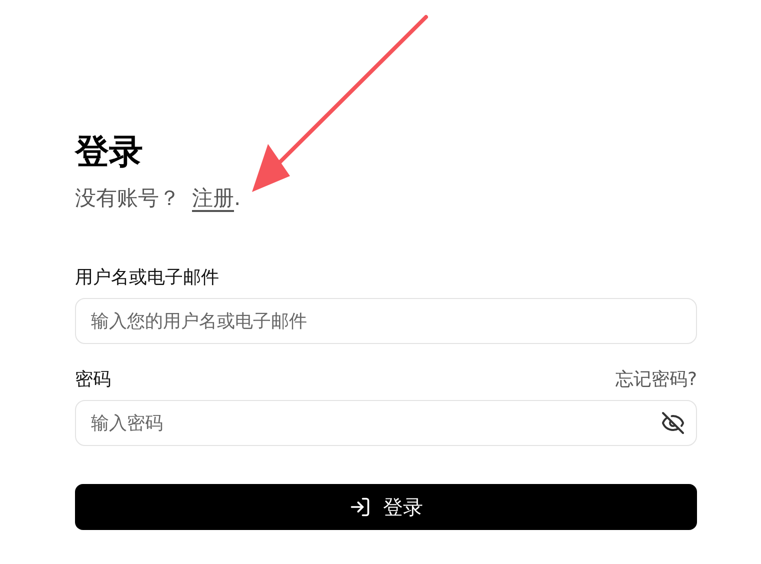  I want to click on punctuation: ., so click(237, 198).